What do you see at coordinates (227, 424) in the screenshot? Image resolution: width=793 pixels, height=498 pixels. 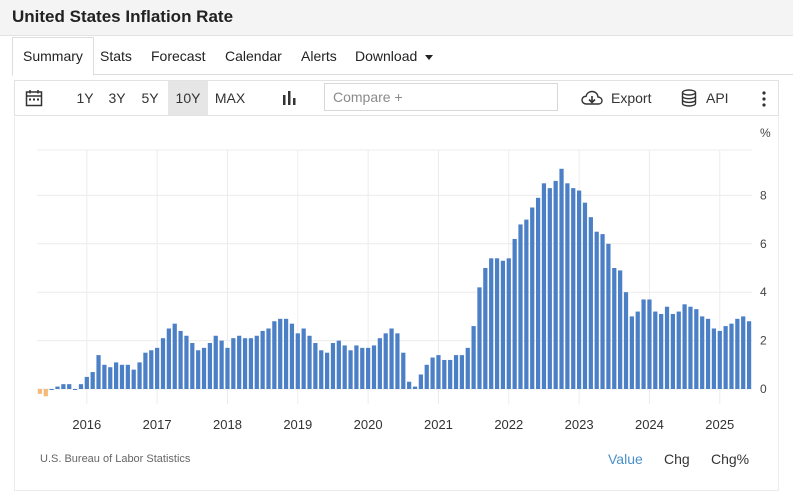 I see `x-tick-label: 2018` at bounding box center [227, 424].